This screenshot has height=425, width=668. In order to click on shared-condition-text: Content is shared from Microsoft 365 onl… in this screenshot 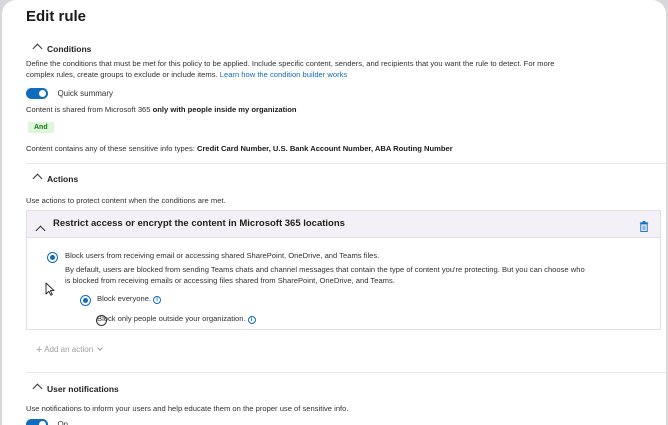, I will do `click(161, 109)`.